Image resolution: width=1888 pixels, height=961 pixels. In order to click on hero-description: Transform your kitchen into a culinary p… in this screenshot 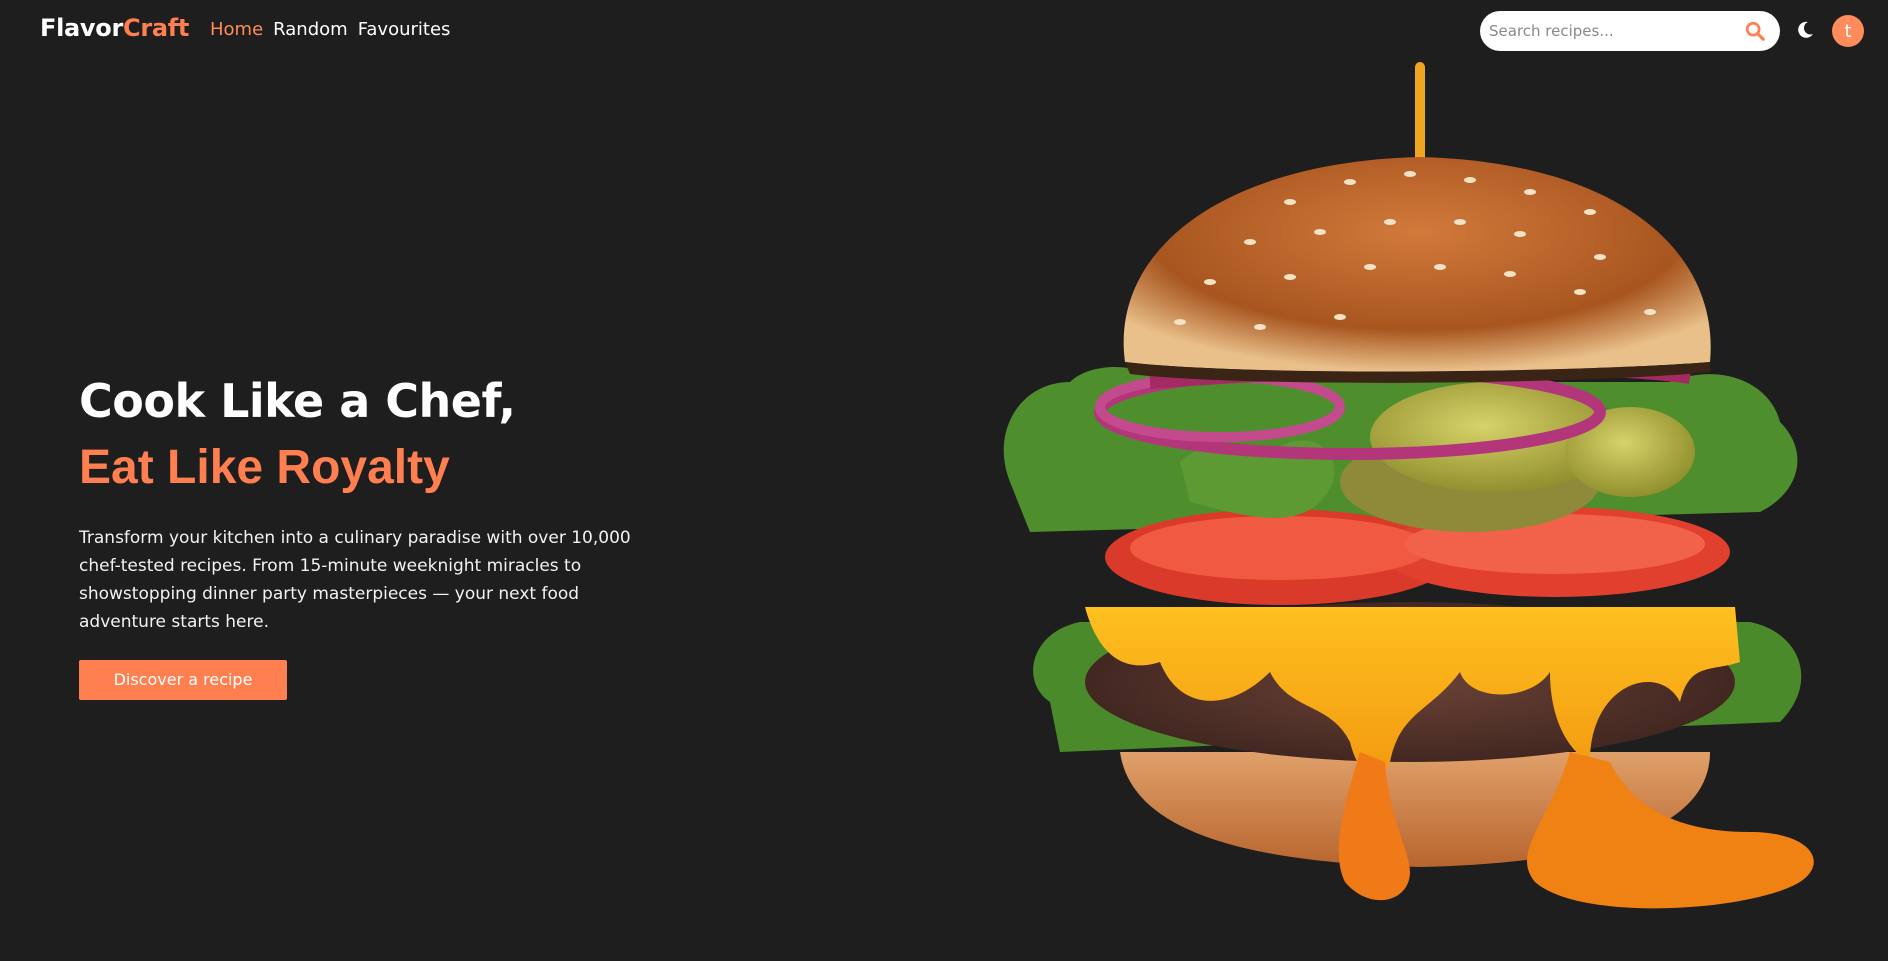, I will do `click(355, 580)`.